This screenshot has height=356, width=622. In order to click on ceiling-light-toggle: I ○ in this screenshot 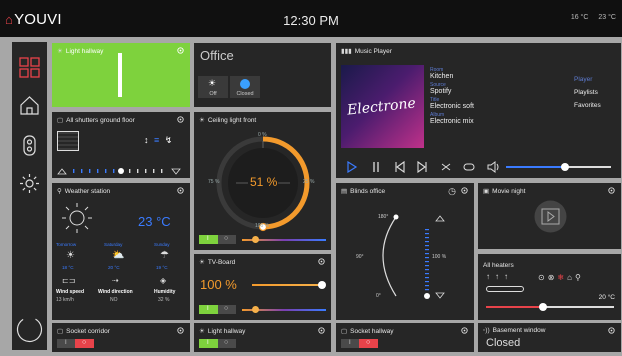, I will do `click(217, 239)`.